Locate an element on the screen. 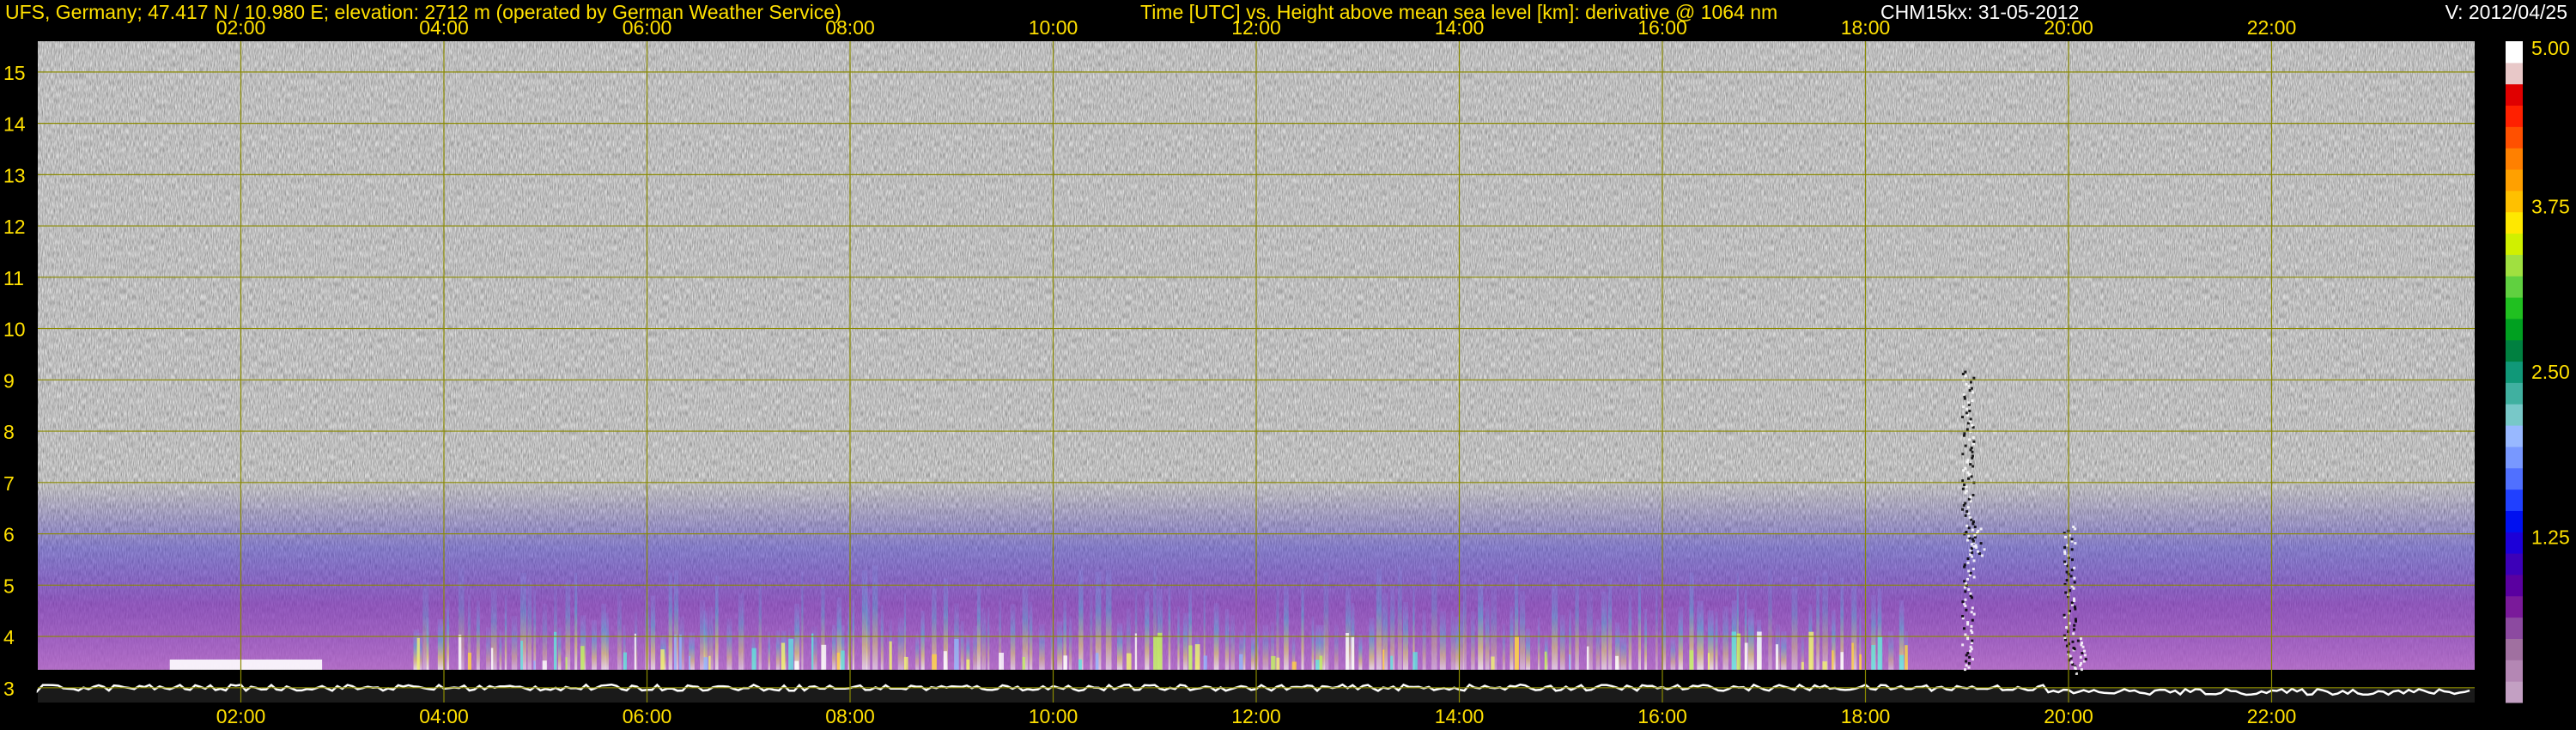 This screenshot has width=2576, height=730. colorbar-tick-label: 1.25 is located at coordinates (2551, 537).